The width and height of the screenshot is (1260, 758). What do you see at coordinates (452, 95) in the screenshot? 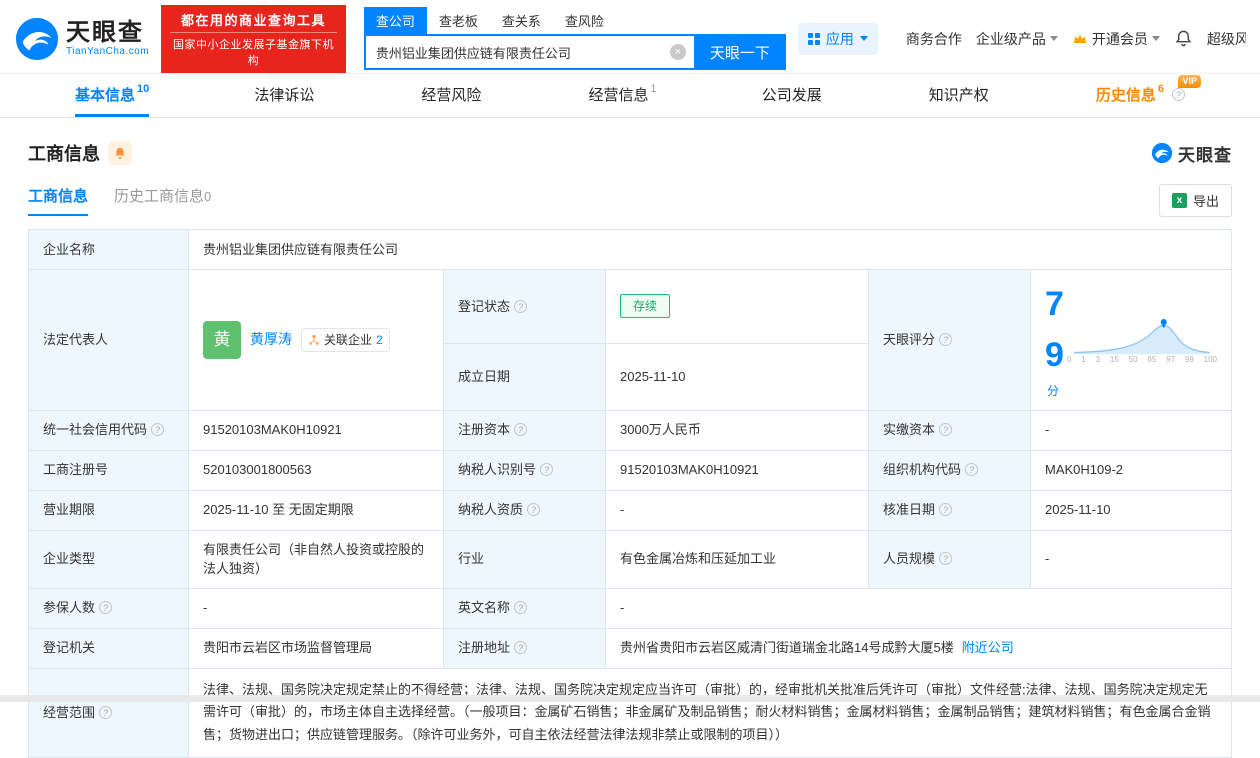
I see `tab-operational-risk: 经营风险` at bounding box center [452, 95].